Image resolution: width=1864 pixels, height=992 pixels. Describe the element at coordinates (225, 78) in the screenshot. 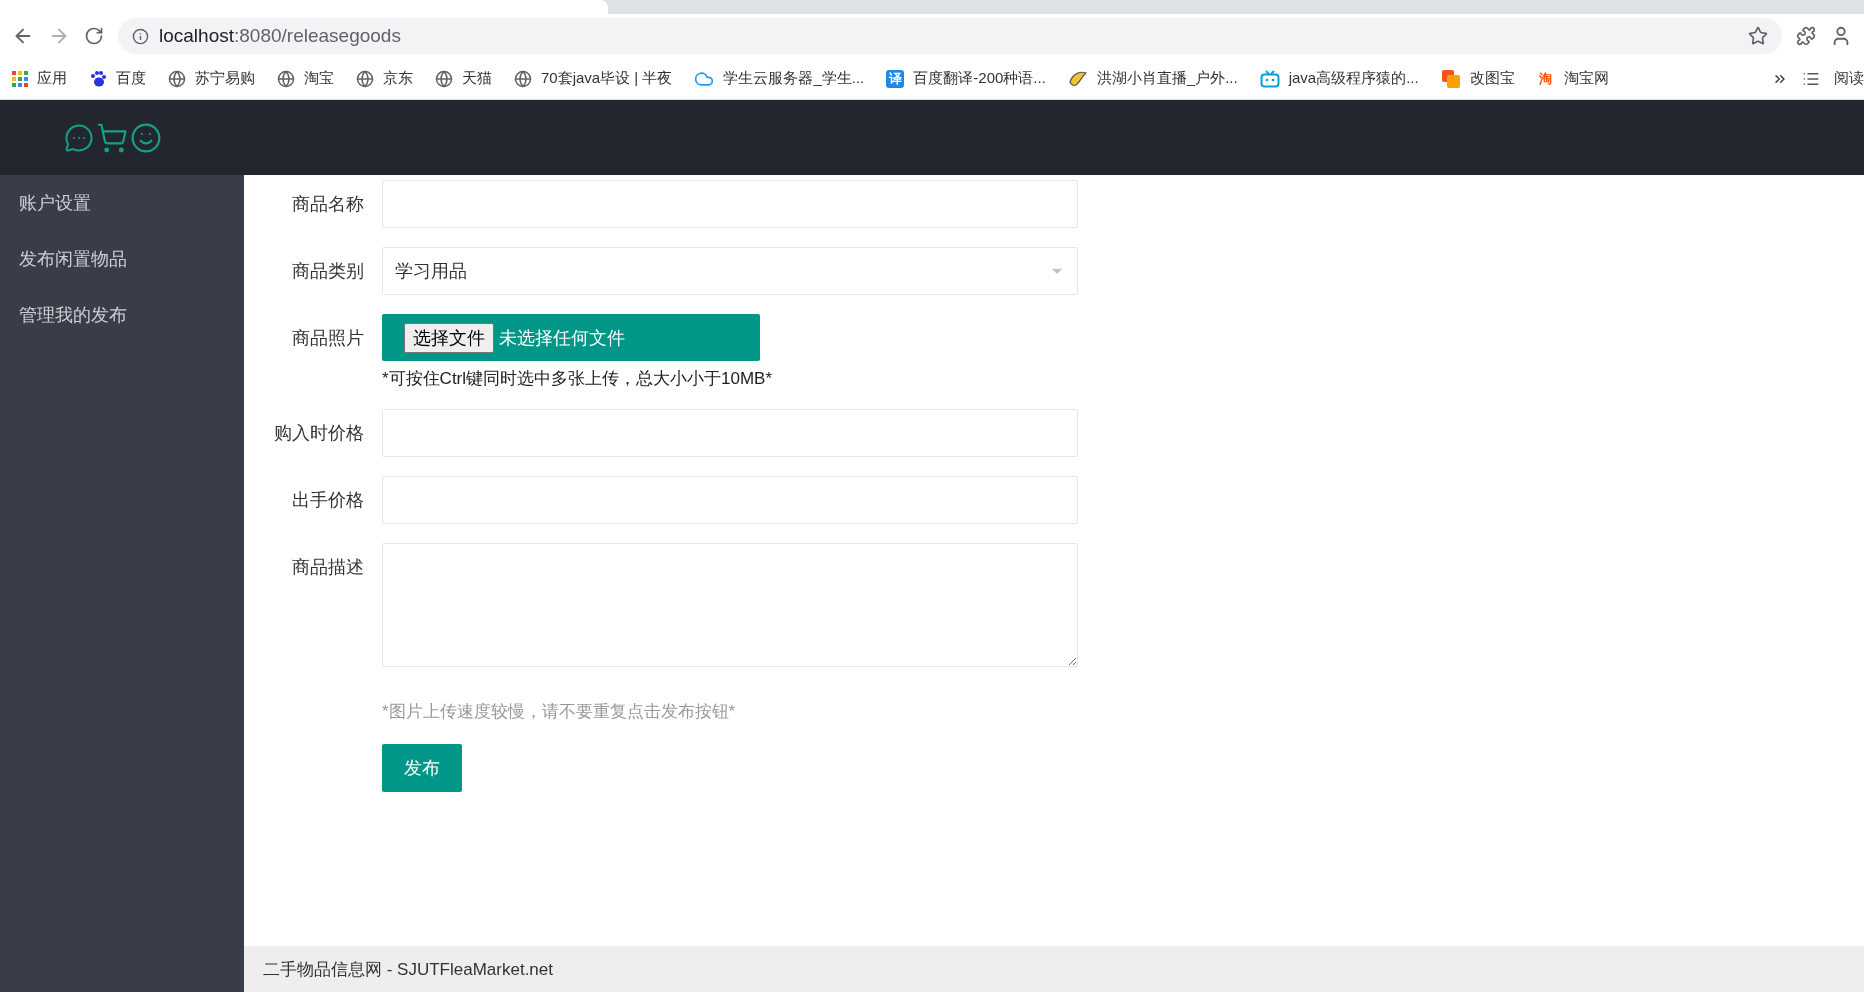

I see `bookmark-link: 苏宁易购` at that location.